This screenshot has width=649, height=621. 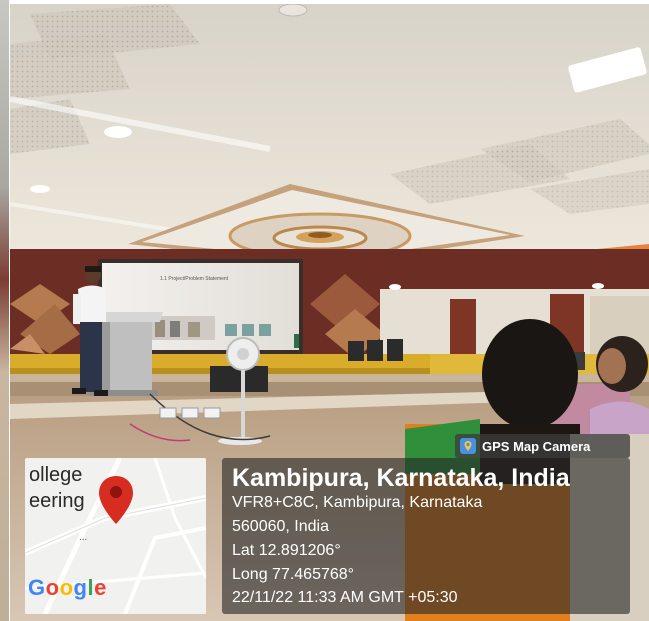 What do you see at coordinates (401, 478) in the screenshot?
I see `location-title: Kambipura, Karnataka, India` at bounding box center [401, 478].